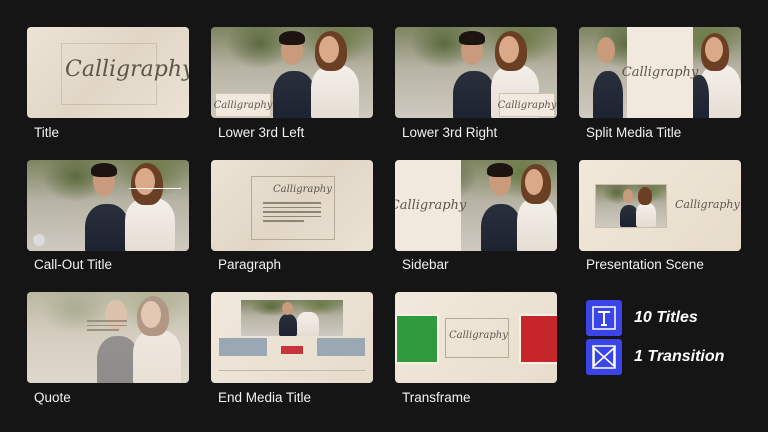  I want to click on template-lower-3rd-left: Calligraphy, so click(292, 72).